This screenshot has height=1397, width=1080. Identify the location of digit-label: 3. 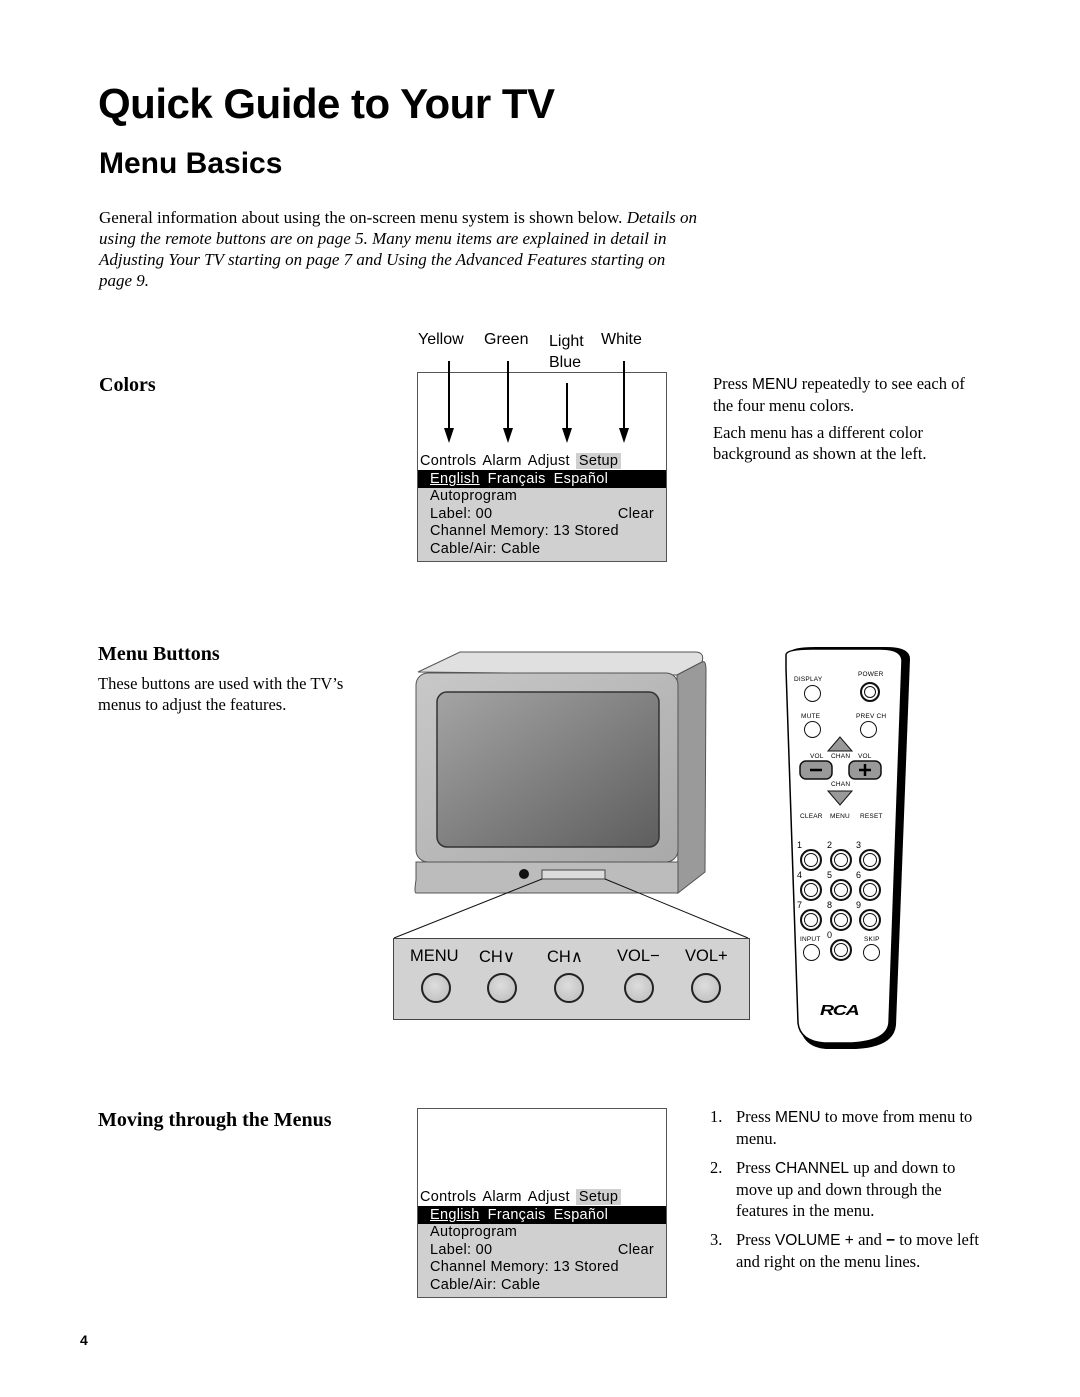
(859, 845).